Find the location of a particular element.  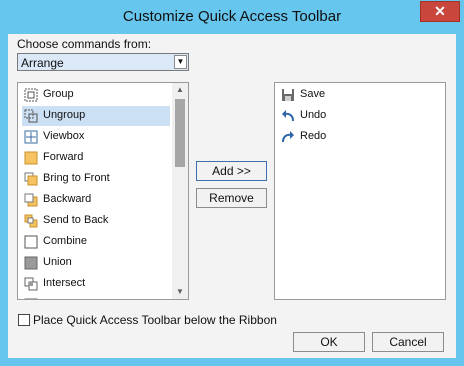

list-item-label: Undo is located at coordinates (313, 115).